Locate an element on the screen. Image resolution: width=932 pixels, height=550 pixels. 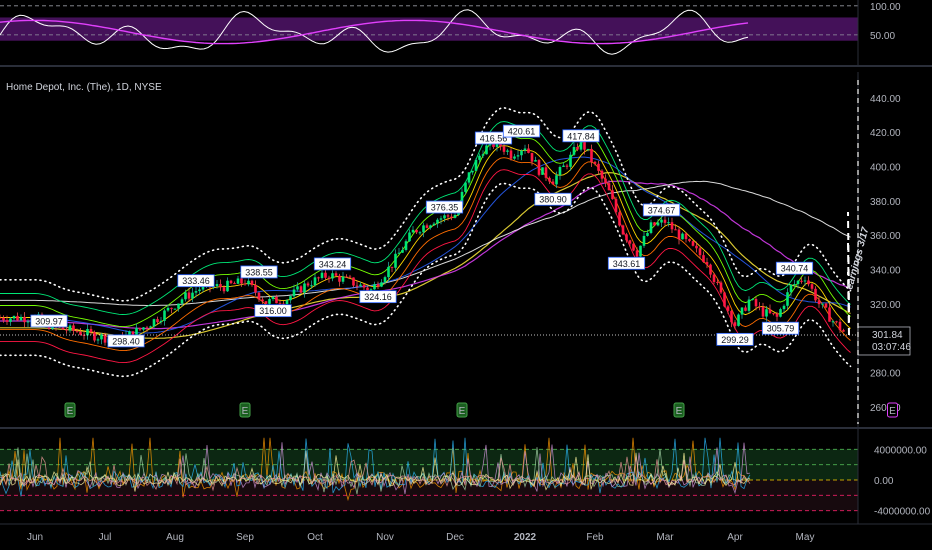
pivot-label: 324.16 is located at coordinates (378, 297).